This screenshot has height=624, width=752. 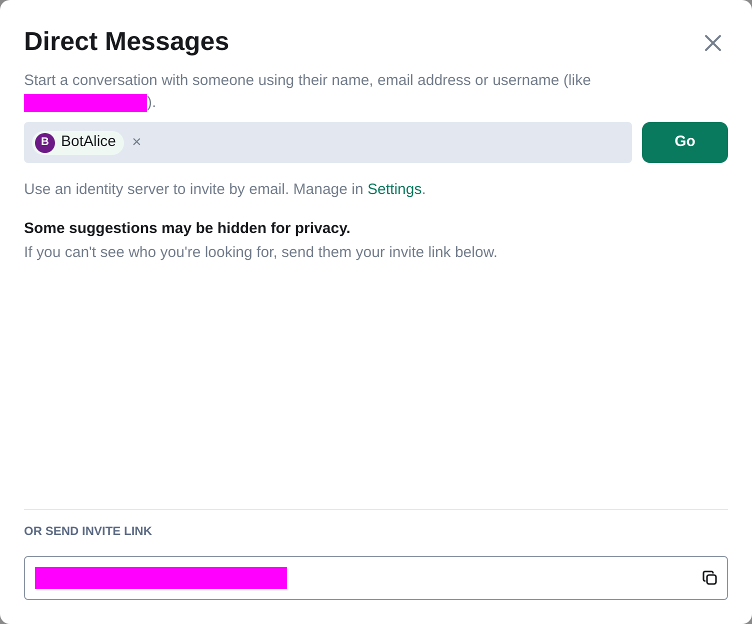 I want to click on settings-link: Settings, so click(x=395, y=189).